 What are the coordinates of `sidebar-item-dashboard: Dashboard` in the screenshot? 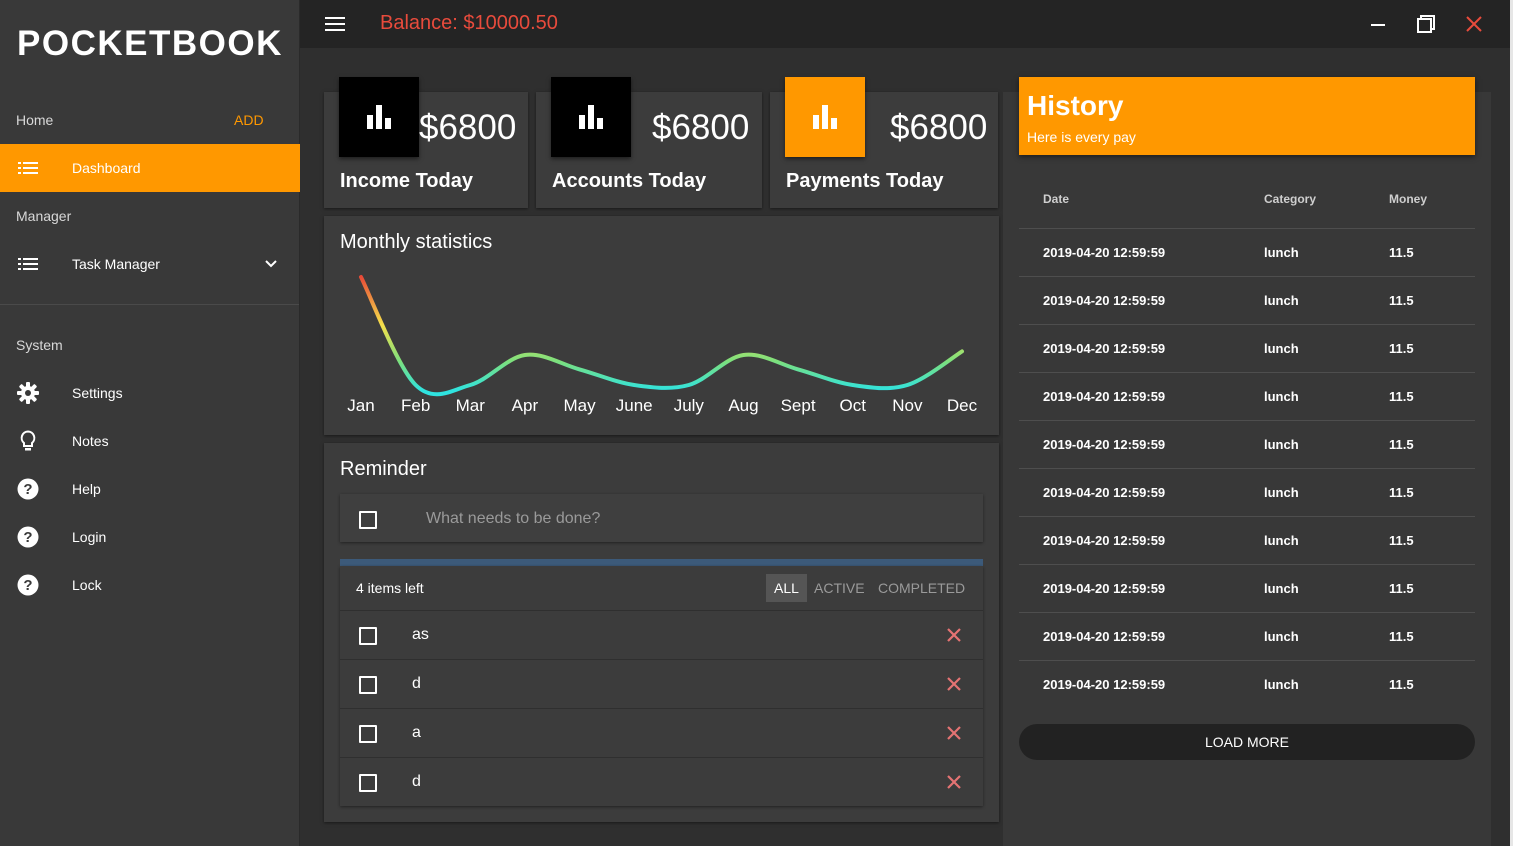 It's located at (150, 168).